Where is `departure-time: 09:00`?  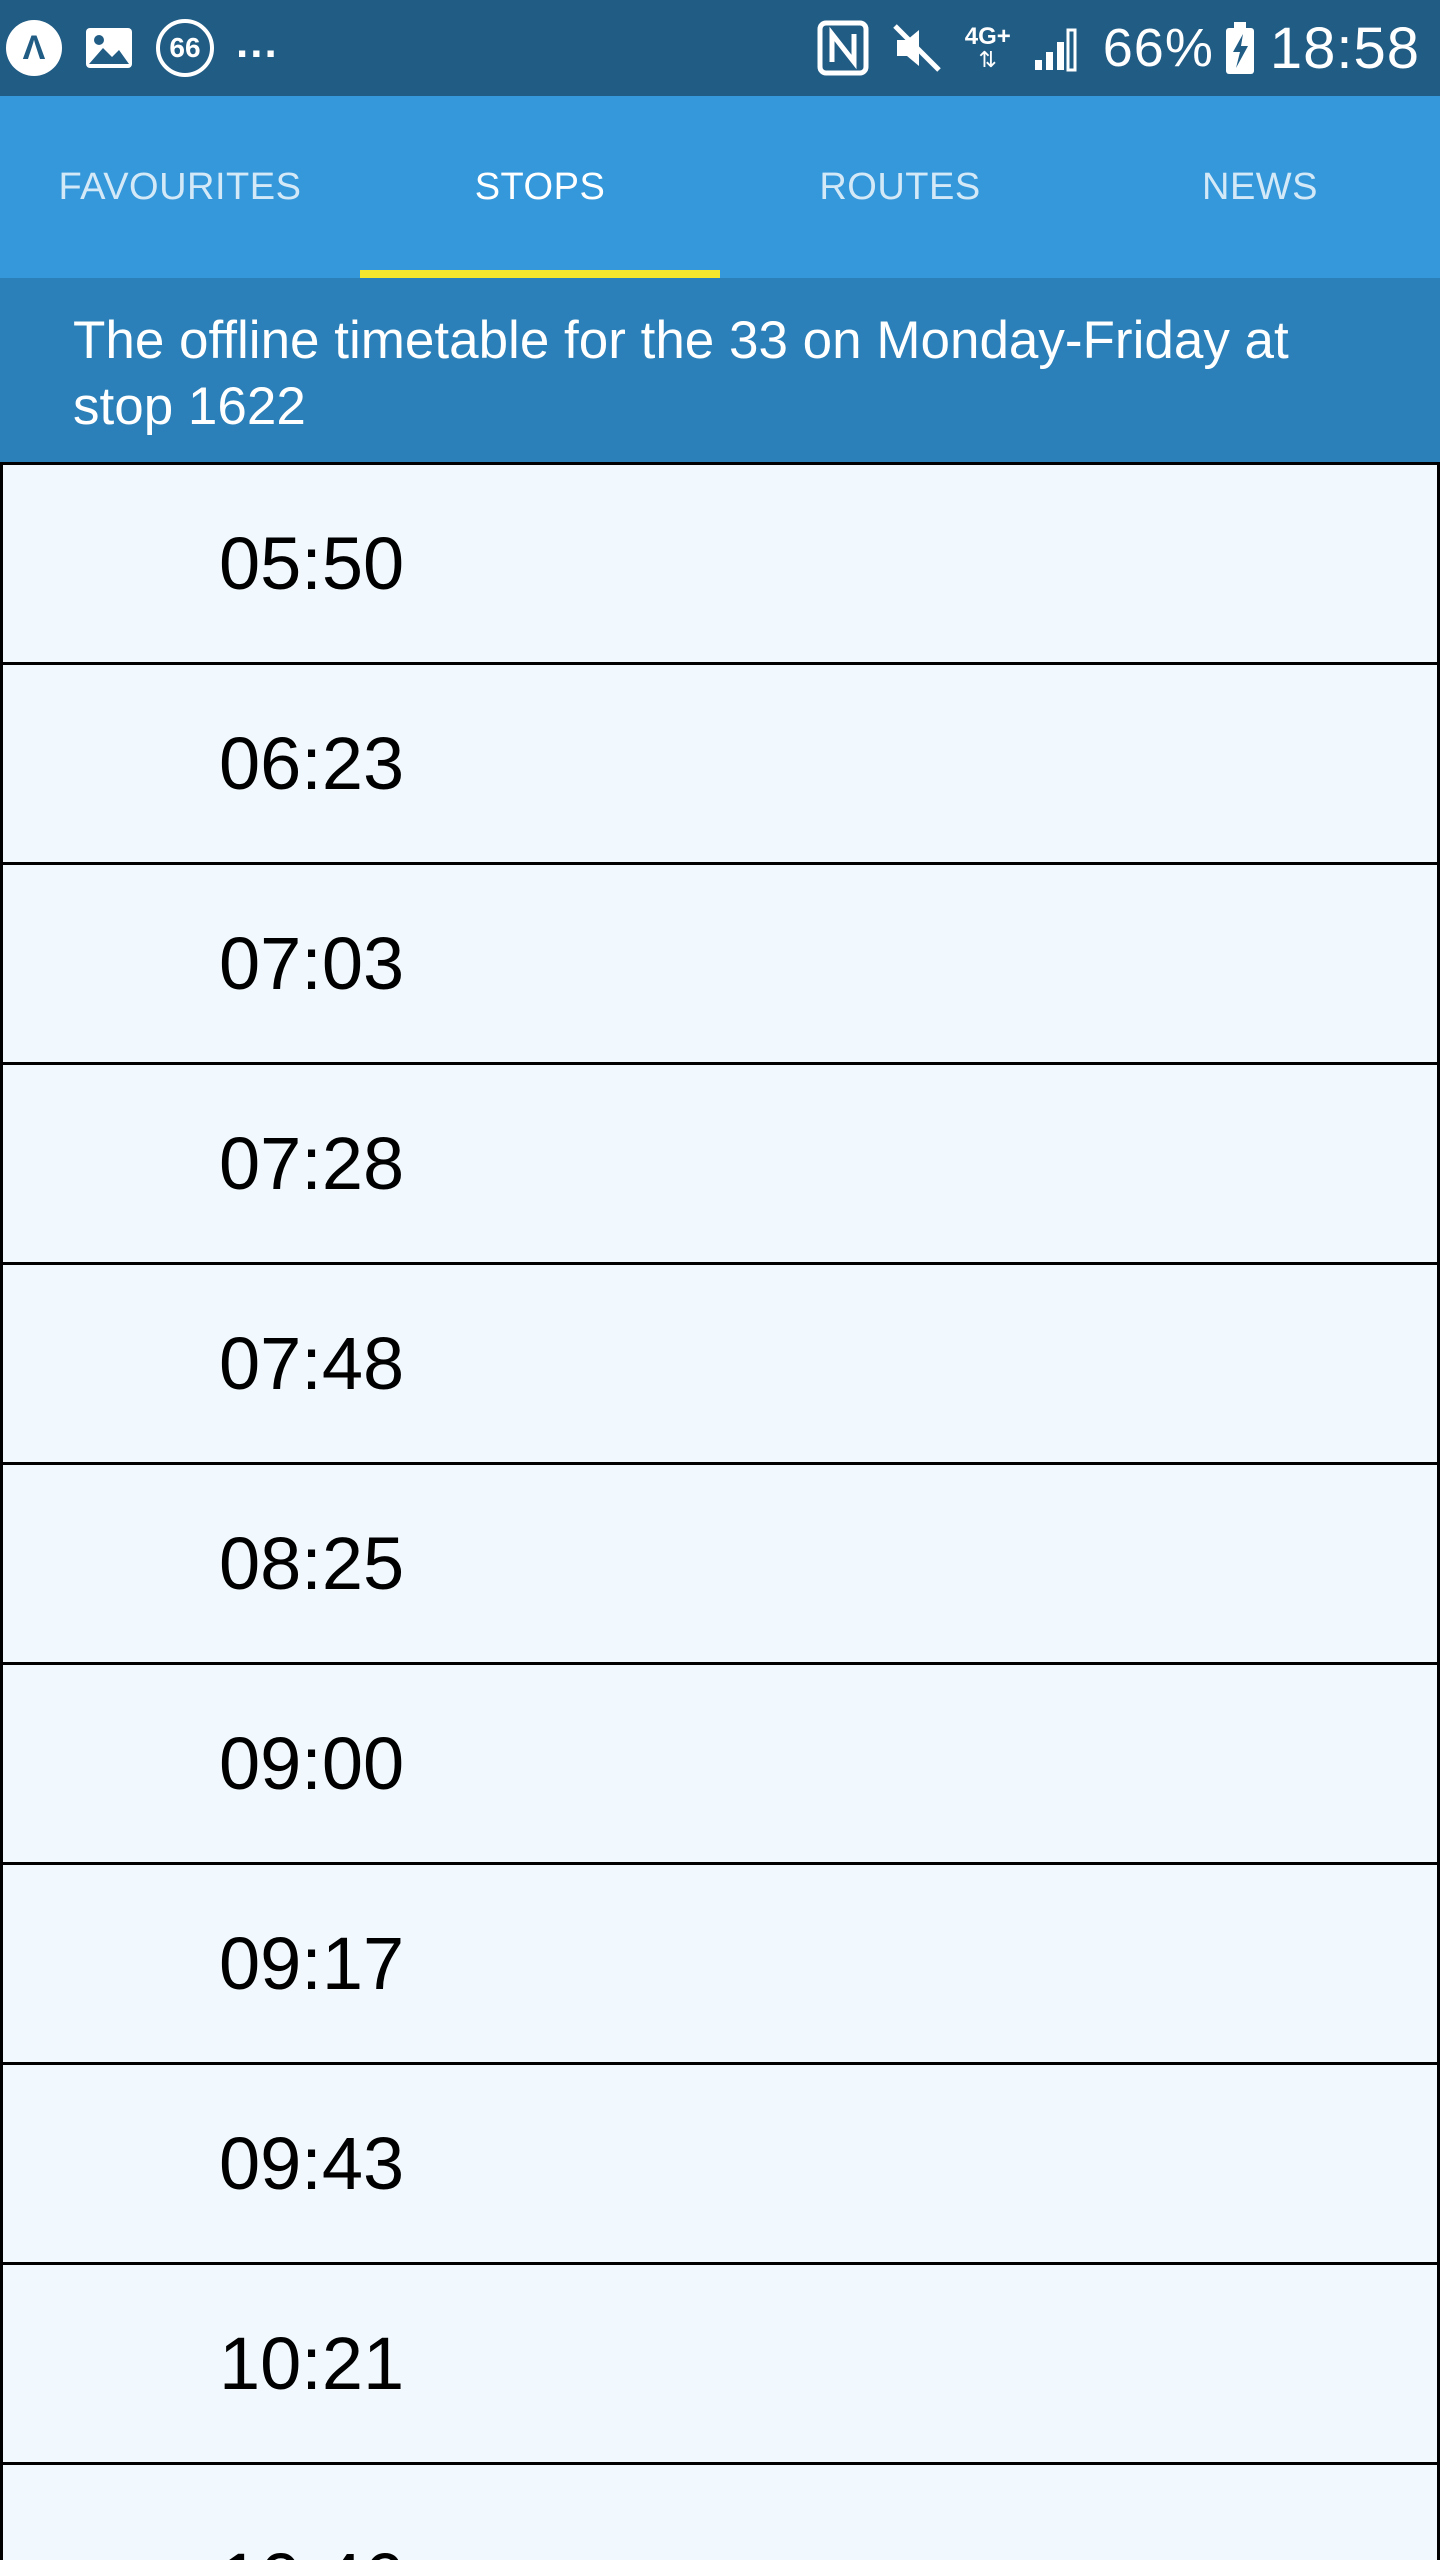 departure-time: 09:00 is located at coordinates (312, 1763).